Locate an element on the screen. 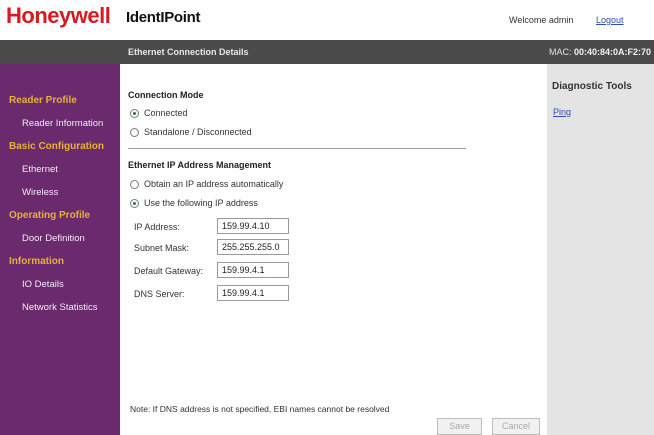 The height and width of the screenshot is (435, 654). ping-link: Ping is located at coordinates (562, 112).